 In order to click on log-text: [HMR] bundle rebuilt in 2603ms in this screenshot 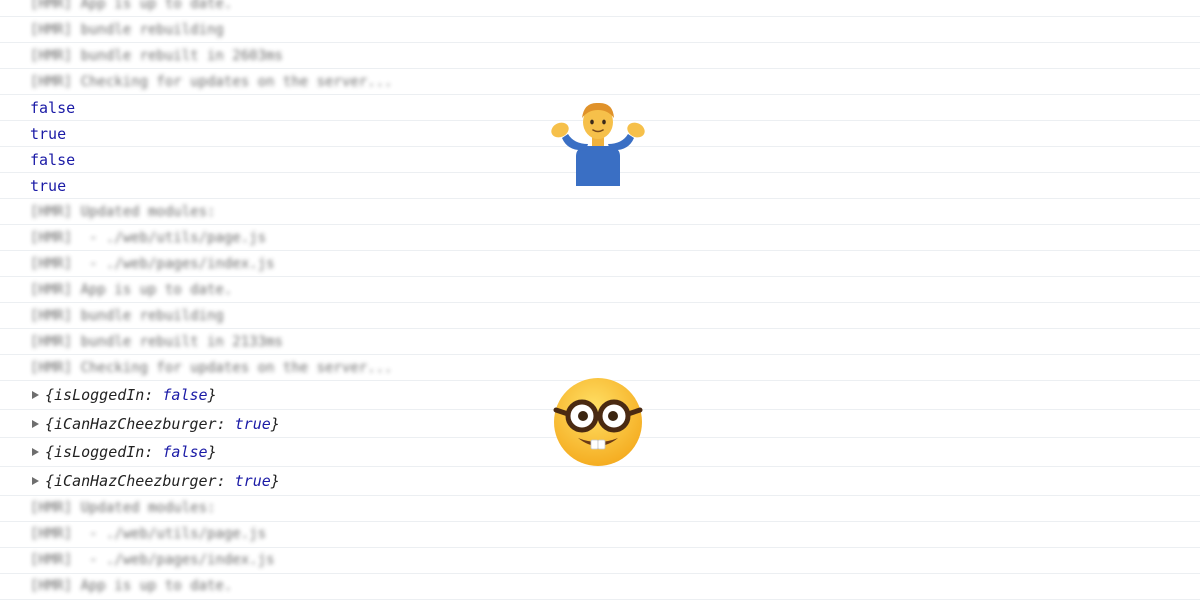, I will do `click(156, 55)`.